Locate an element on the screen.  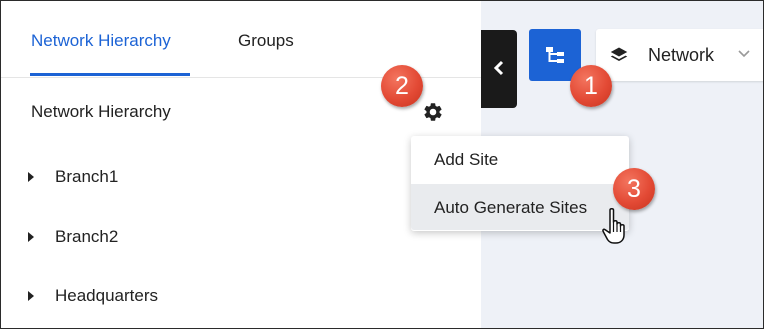
tree-item-headquarters: Headquarters is located at coordinates (92, 296).